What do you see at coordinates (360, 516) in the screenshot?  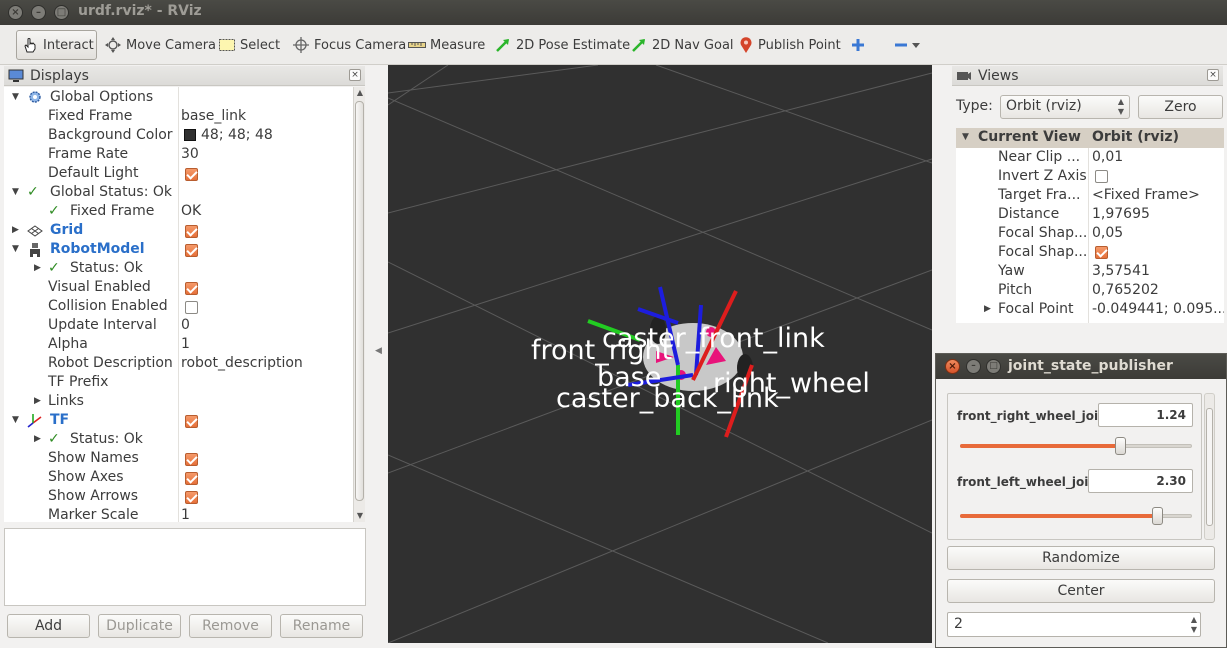 I see `scroll-down-icon: ▼` at bounding box center [360, 516].